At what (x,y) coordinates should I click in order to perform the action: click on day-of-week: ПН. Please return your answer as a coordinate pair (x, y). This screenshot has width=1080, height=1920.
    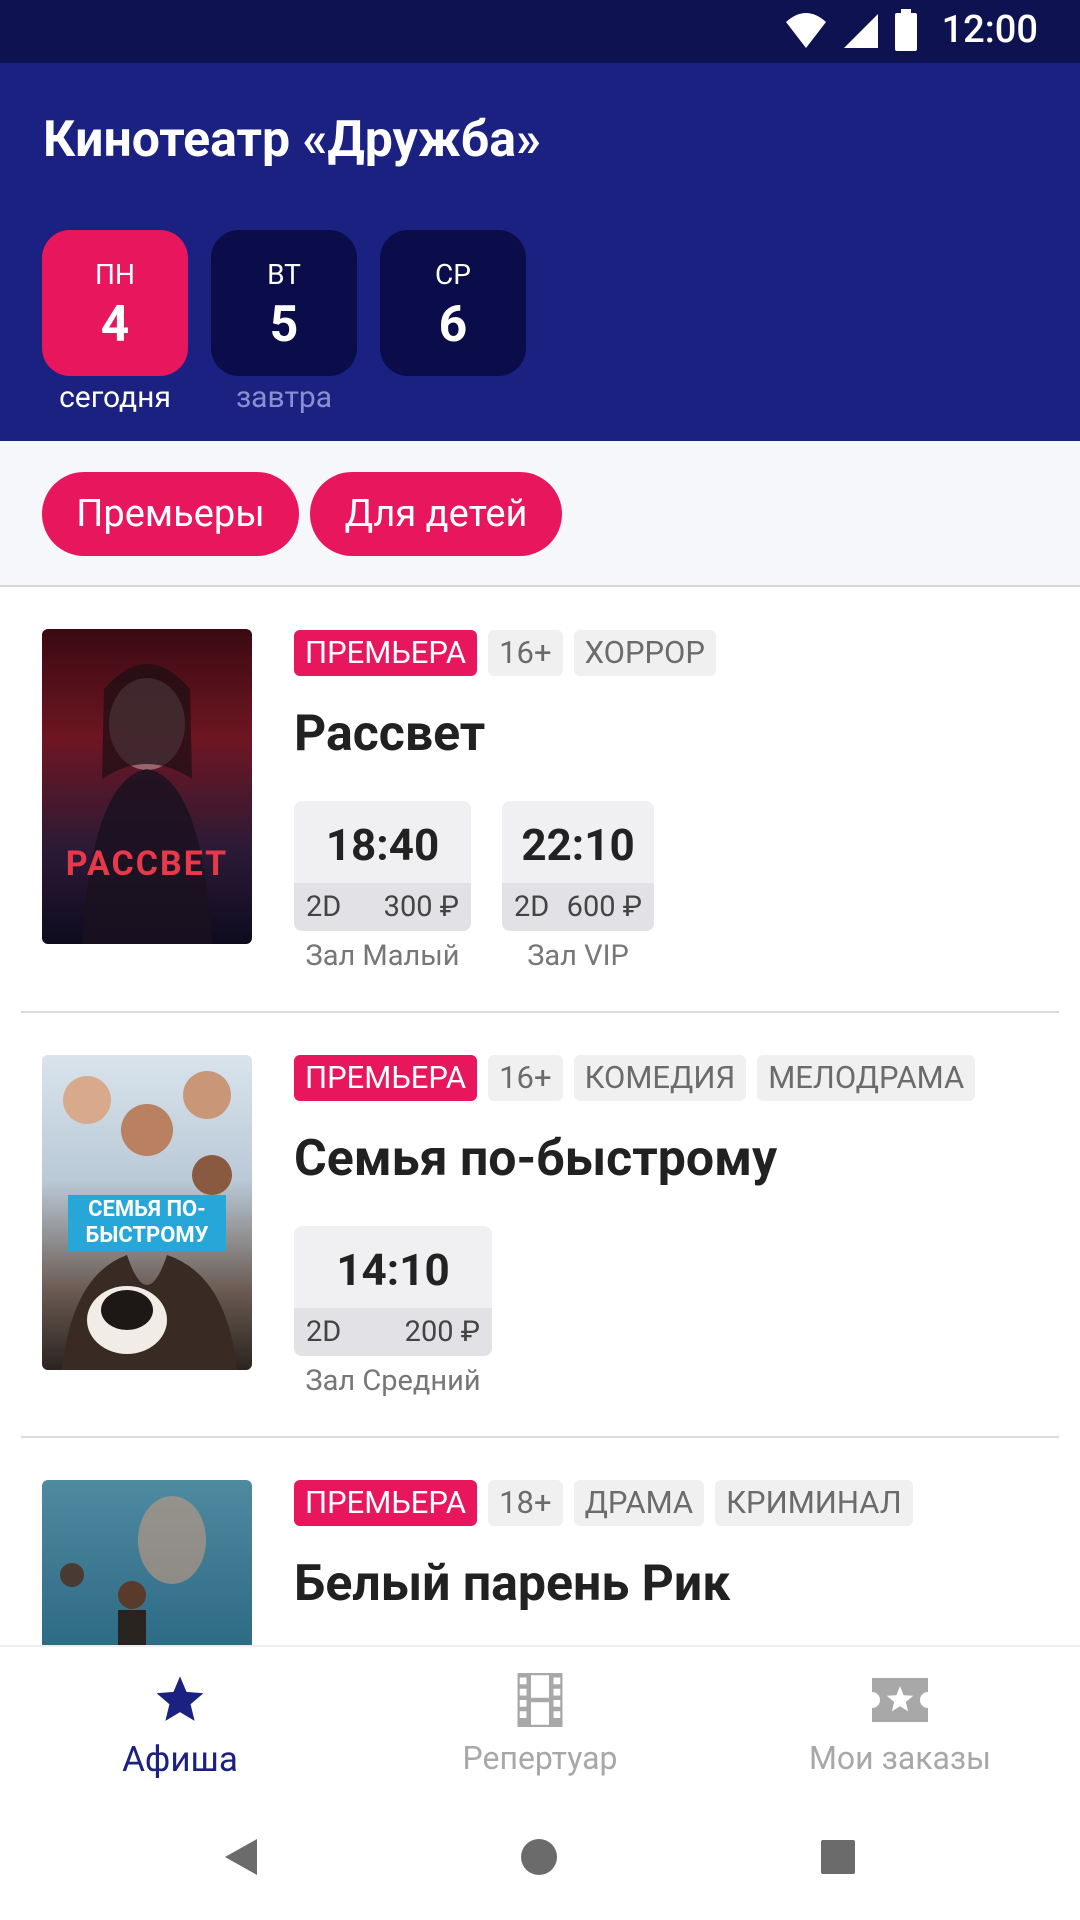
    Looking at the image, I should click on (115, 274).